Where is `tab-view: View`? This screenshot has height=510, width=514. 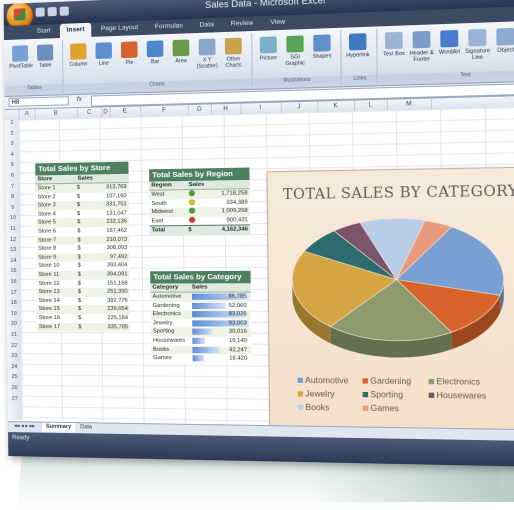 tab-view: View is located at coordinates (278, 23).